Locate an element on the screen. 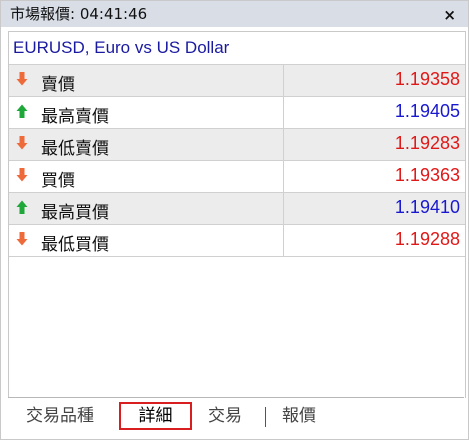 The image size is (469, 440). quote-label: 最高買價 is located at coordinates (75, 213).